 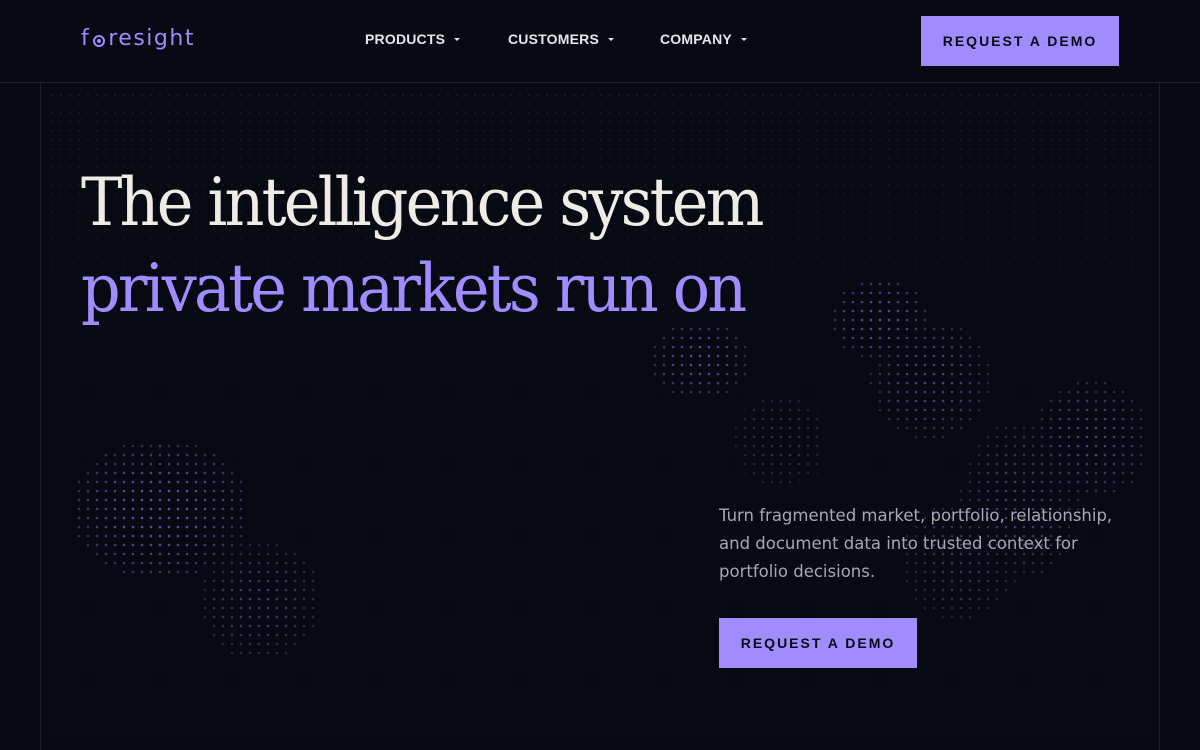 What do you see at coordinates (422, 202) in the screenshot?
I see `hero-title-line-1: The intelligence system` at bounding box center [422, 202].